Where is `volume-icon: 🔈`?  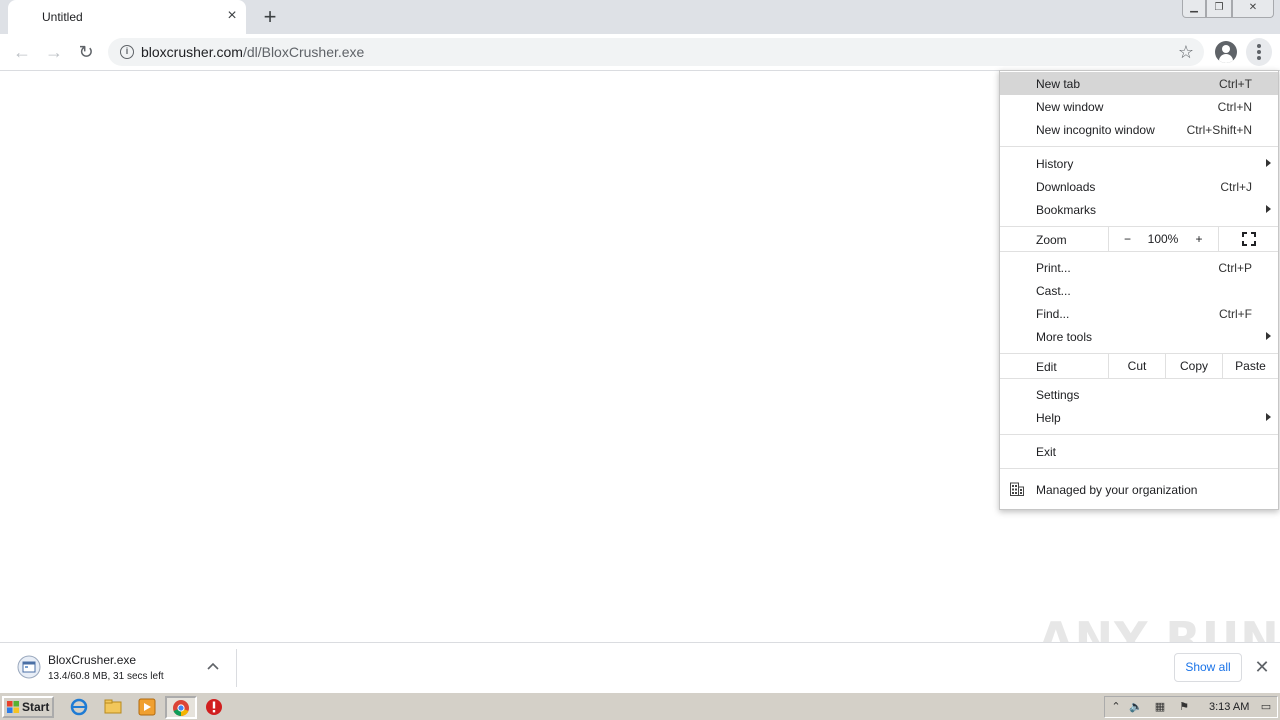
volume-icon: 🔈 is located at coordinates (1136, 707).